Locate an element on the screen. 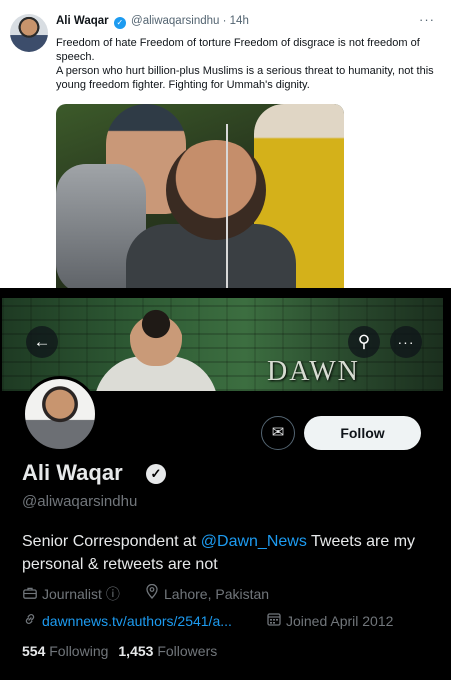 This screenshot has width=451, height=680. profile-handle: @aliwaqarsindhu is located at coordinates (80, 501).